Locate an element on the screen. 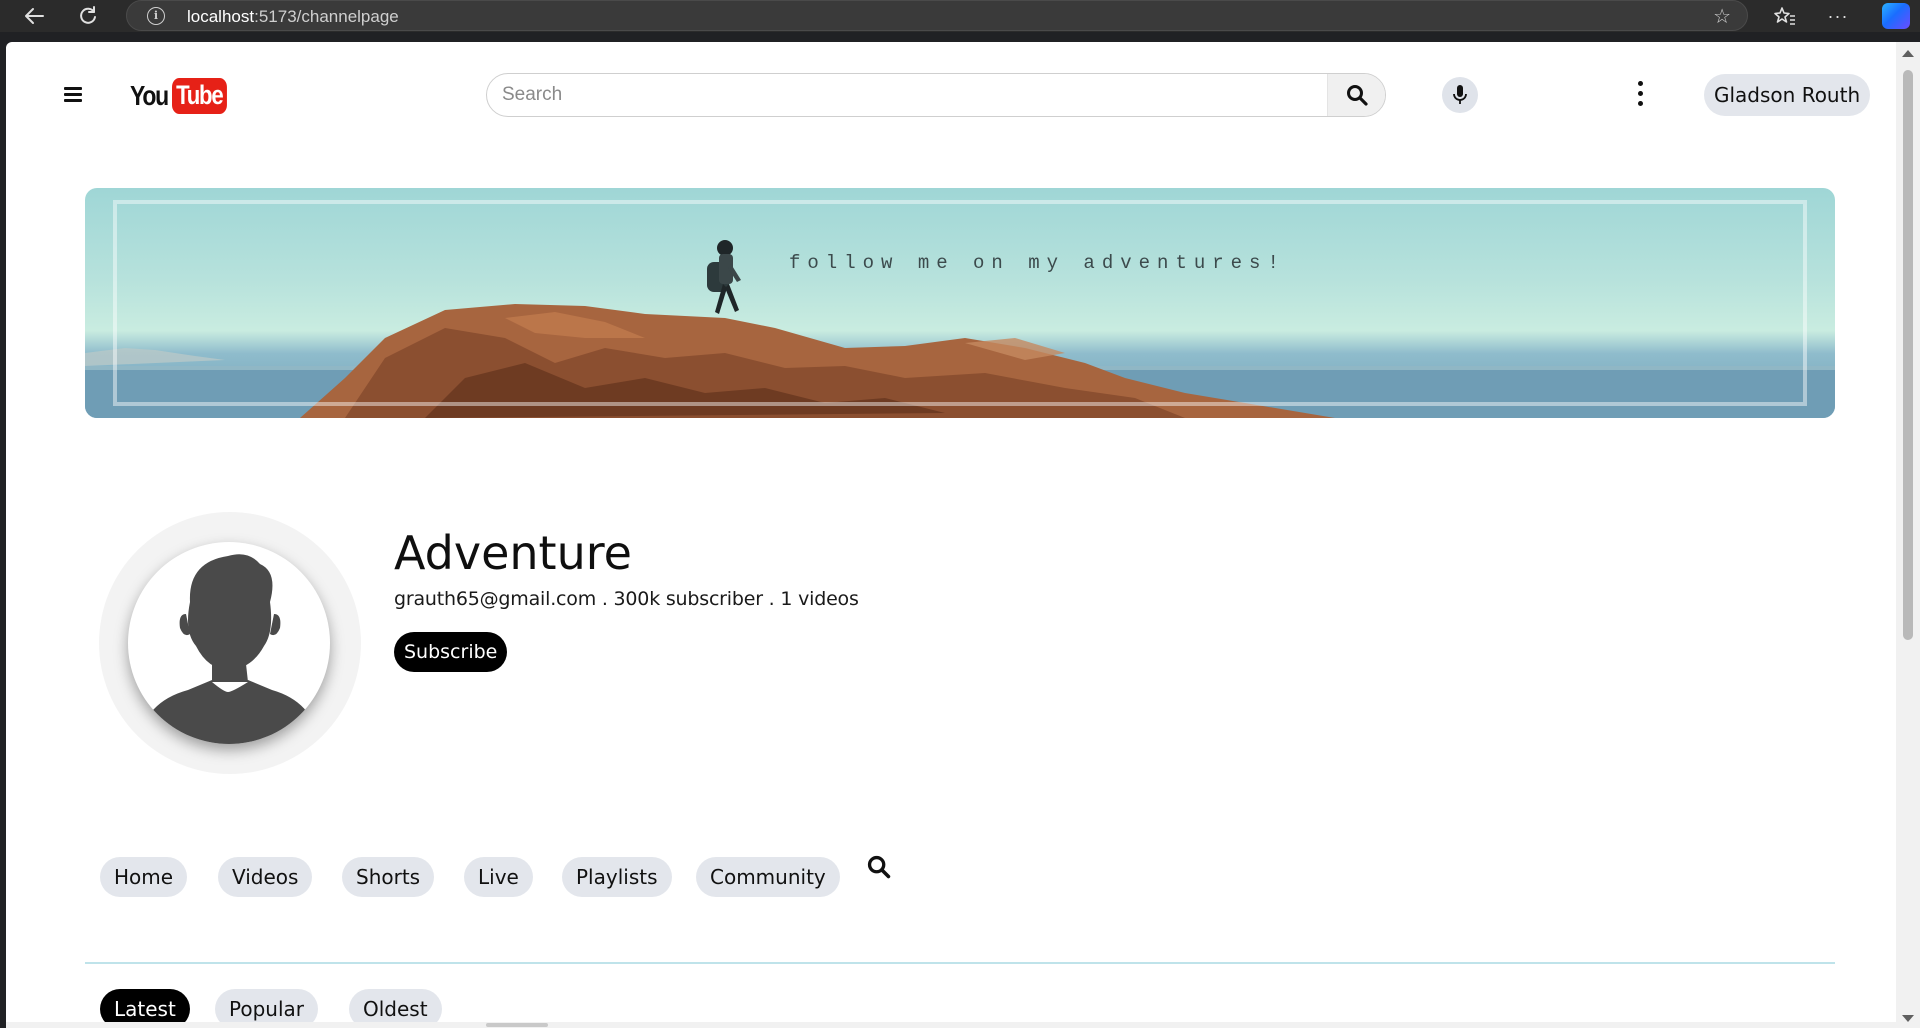 Image resolution: width=1920 pixels, height=1028 pixels. logo-you-text: You is located at coordinates (149, 95).